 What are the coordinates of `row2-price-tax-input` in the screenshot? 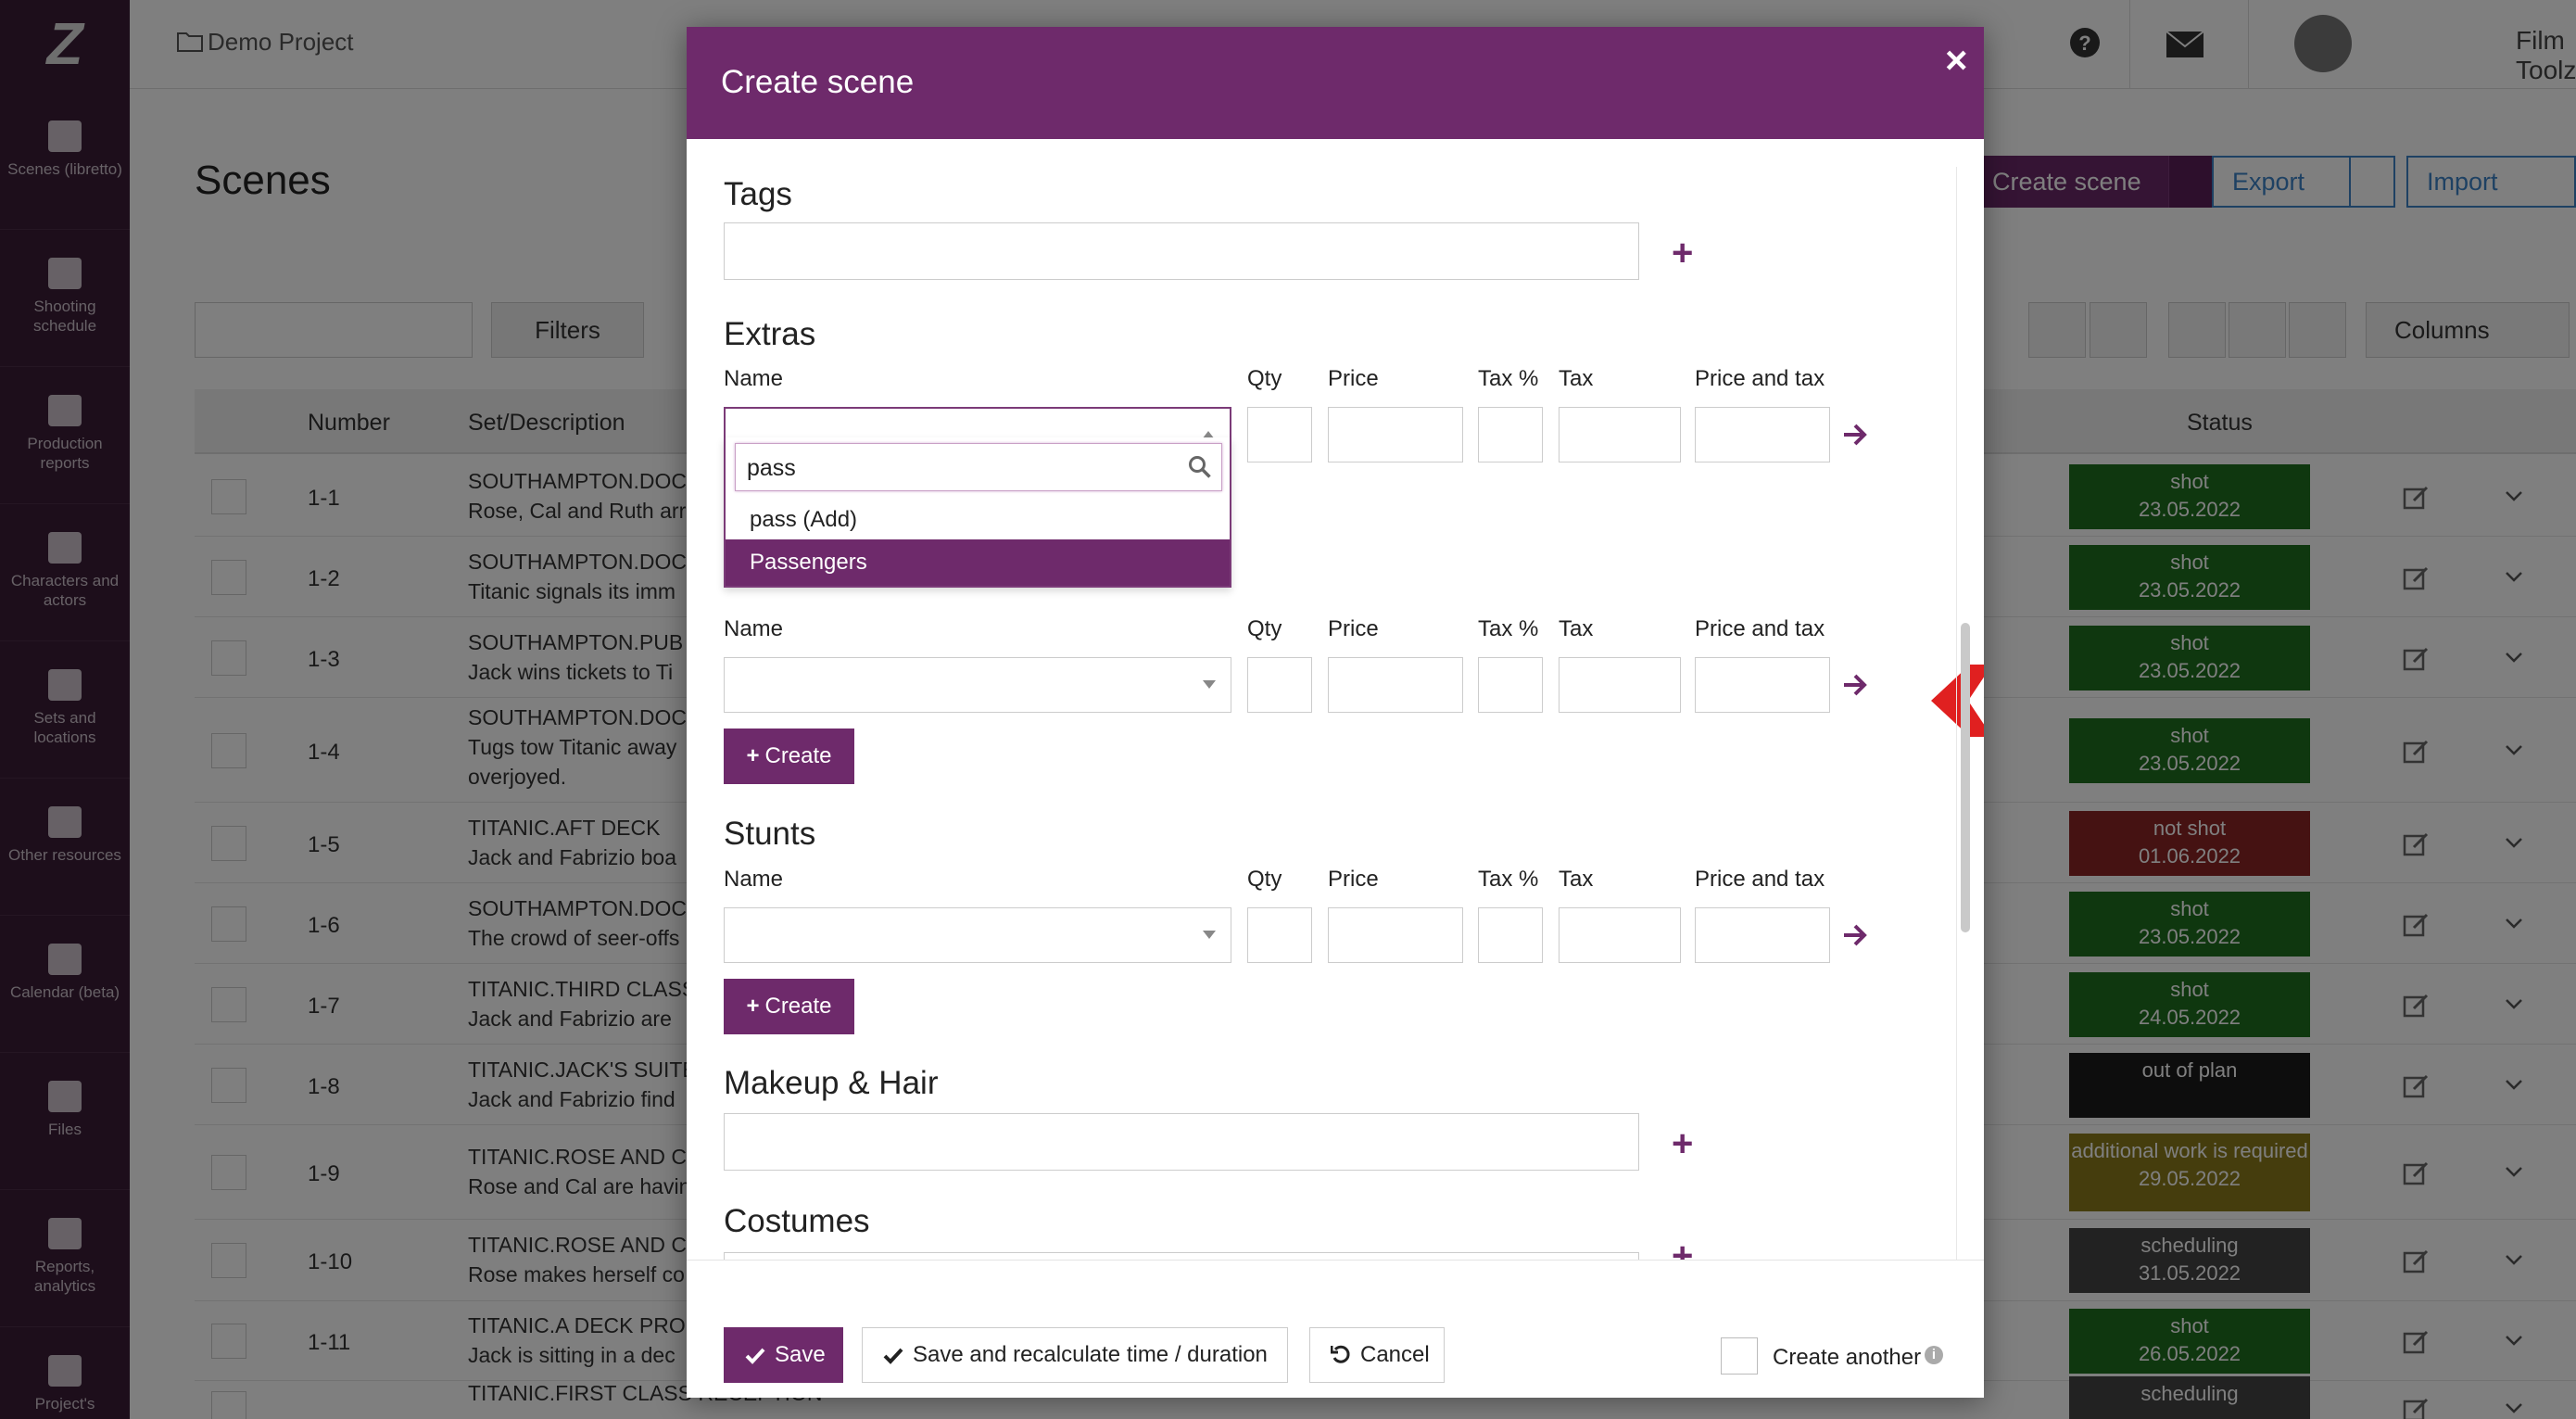 It's located at (1763, 685).